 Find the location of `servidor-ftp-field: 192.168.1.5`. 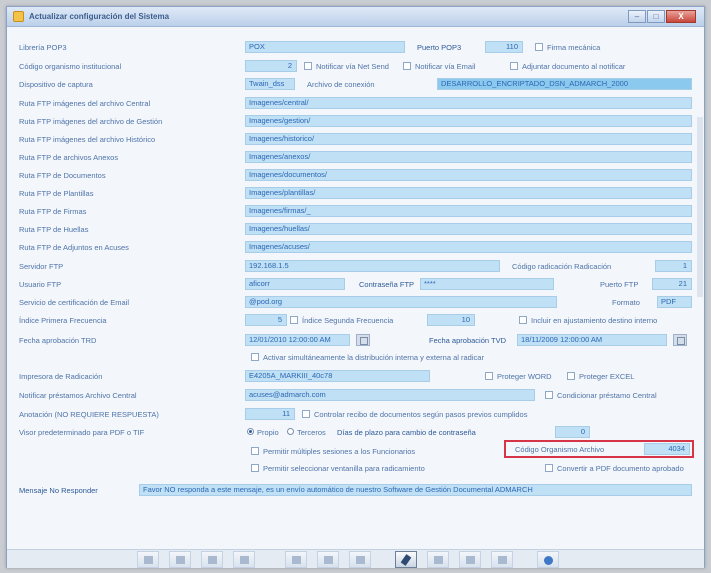

servidor-ftp-field: 192.168.1.5 is located at coordinates (372, 266).